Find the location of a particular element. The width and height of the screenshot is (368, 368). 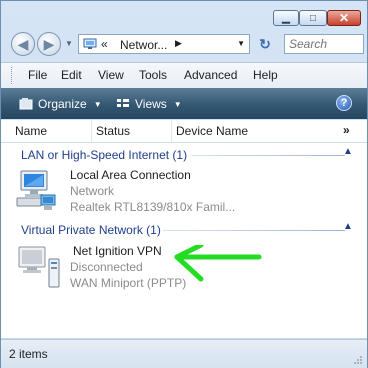

back-button: ◀ is located at coordinates (23, 44).